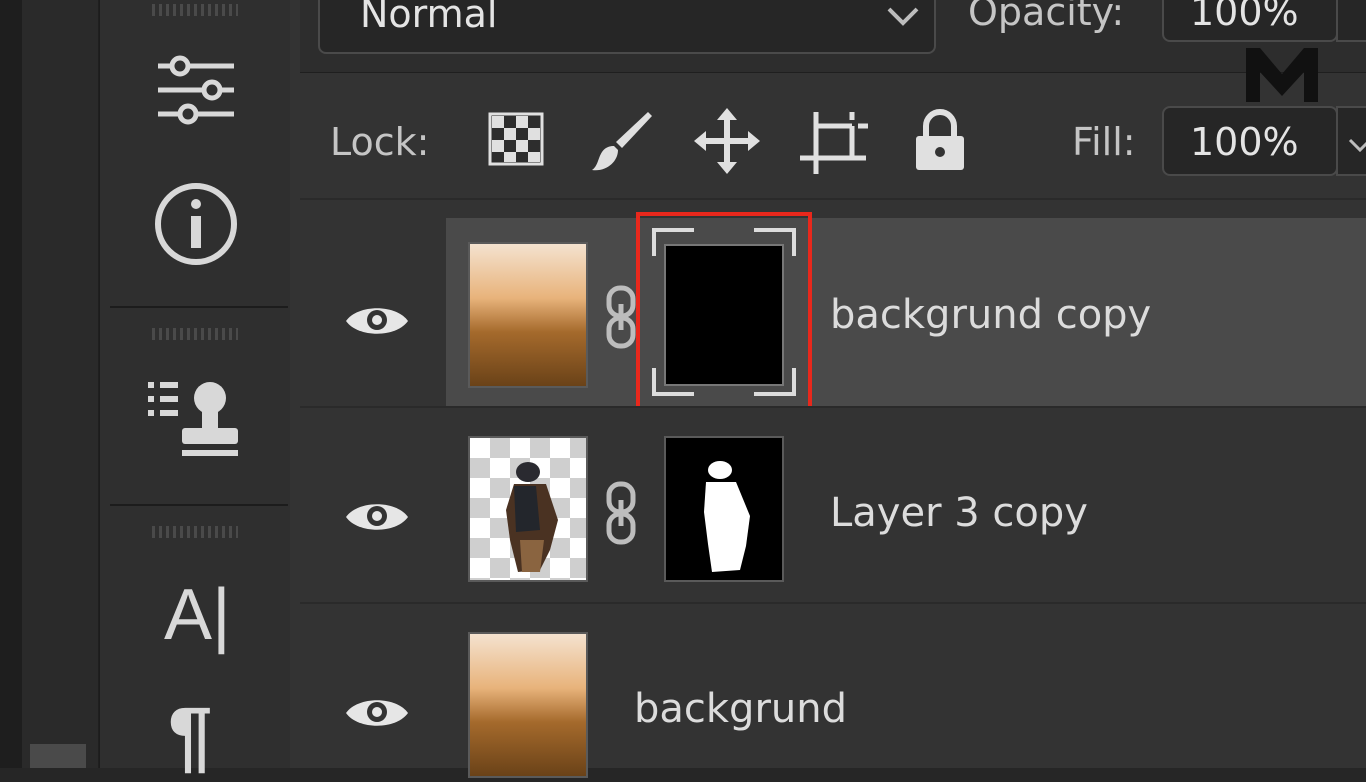 The height and width of the screenshot is (782, 1366). What do you see at coordinates (621, 141) in the screenshot?
I see `lock-image-pixels-icon` at bounding box center [621, 141].